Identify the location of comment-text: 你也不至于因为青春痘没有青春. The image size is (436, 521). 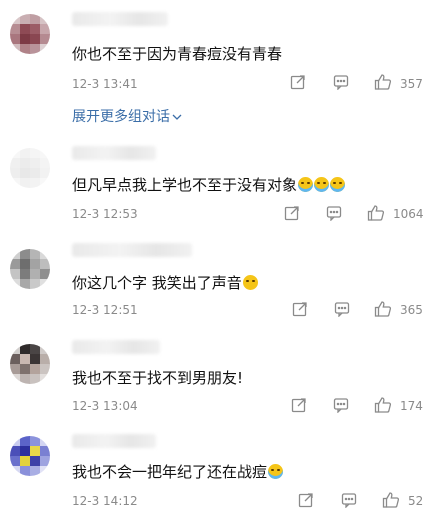
(177, 54).